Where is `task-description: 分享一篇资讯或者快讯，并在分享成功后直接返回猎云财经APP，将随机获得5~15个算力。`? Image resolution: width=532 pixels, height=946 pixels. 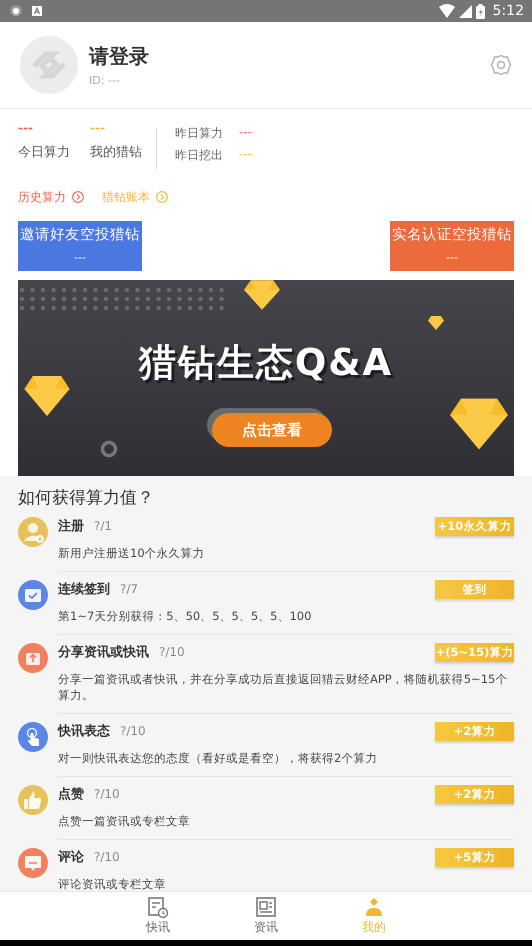
task-description: 分享一篇资讯或者快讯，并在分享成功后直接返回猎云财经APP，将随机获得5~15个算力。 is located at coordinates (283, 687).